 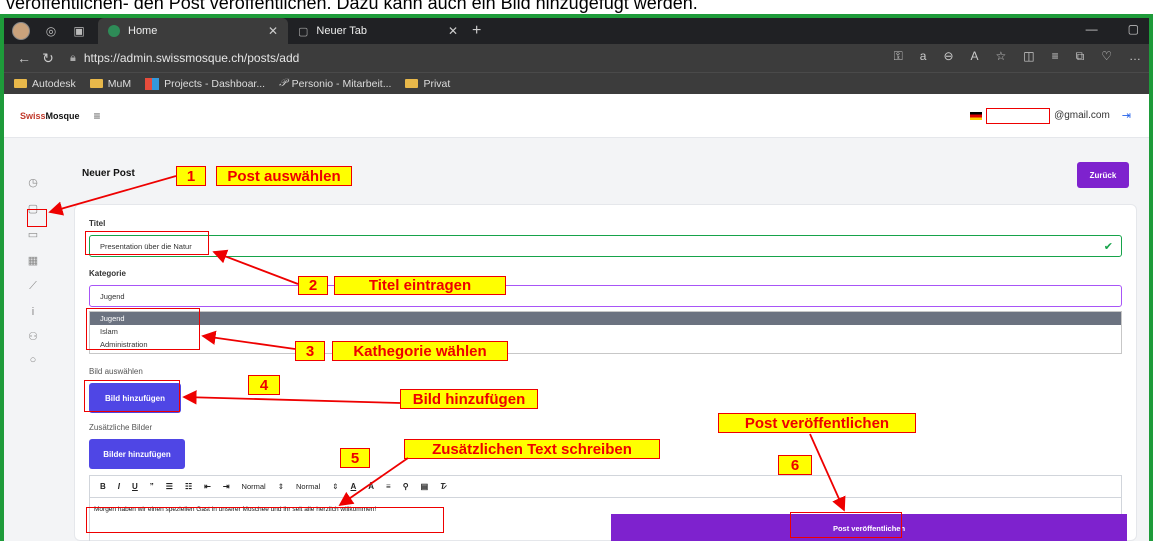 I want to click on add-extra-images-button: Bilder hinzufügen, so click(x=137, y=454).